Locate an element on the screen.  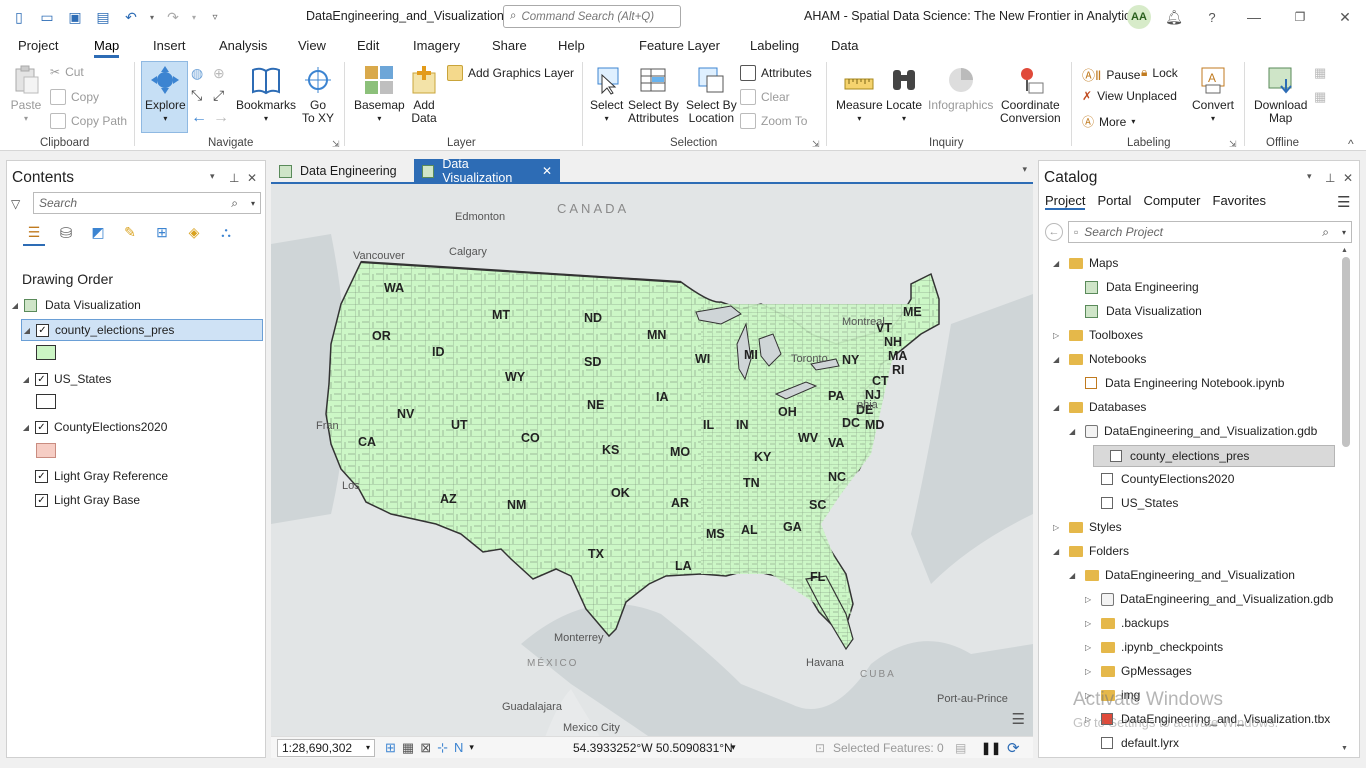
snapping-icon: ⊠ is located at coordinates (425, 748).